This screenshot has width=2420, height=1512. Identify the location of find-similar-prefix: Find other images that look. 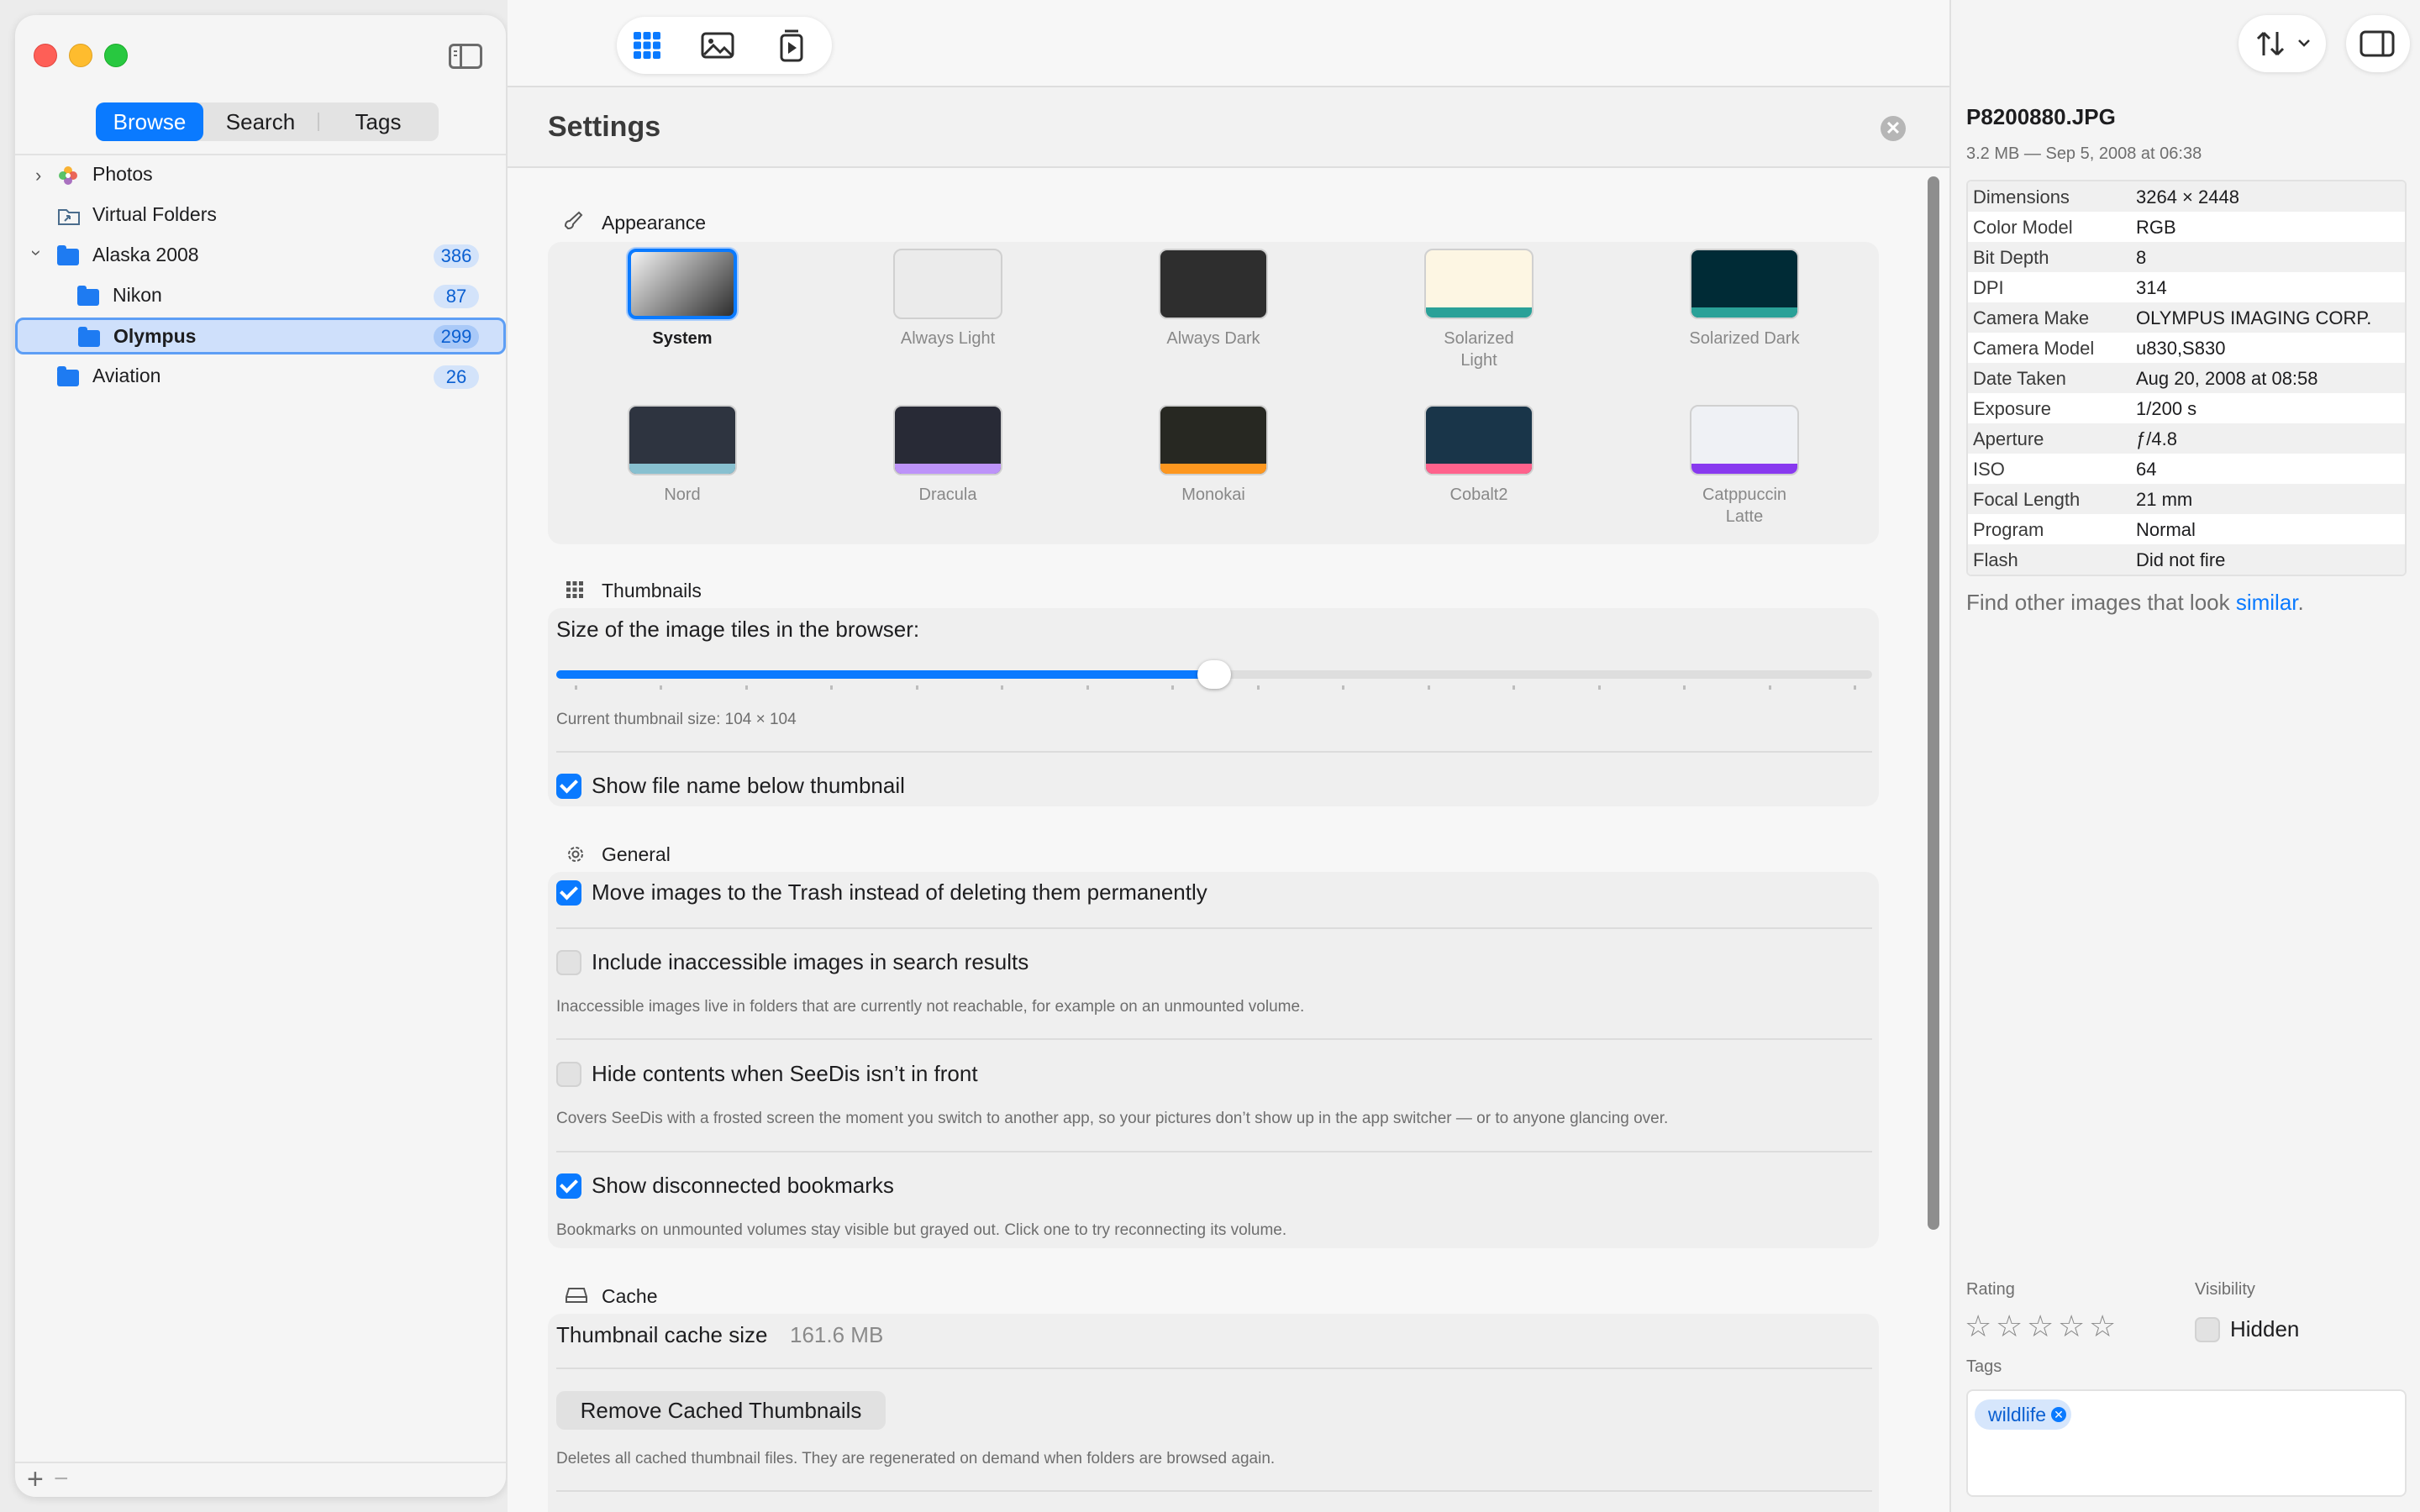
(2101, 602).